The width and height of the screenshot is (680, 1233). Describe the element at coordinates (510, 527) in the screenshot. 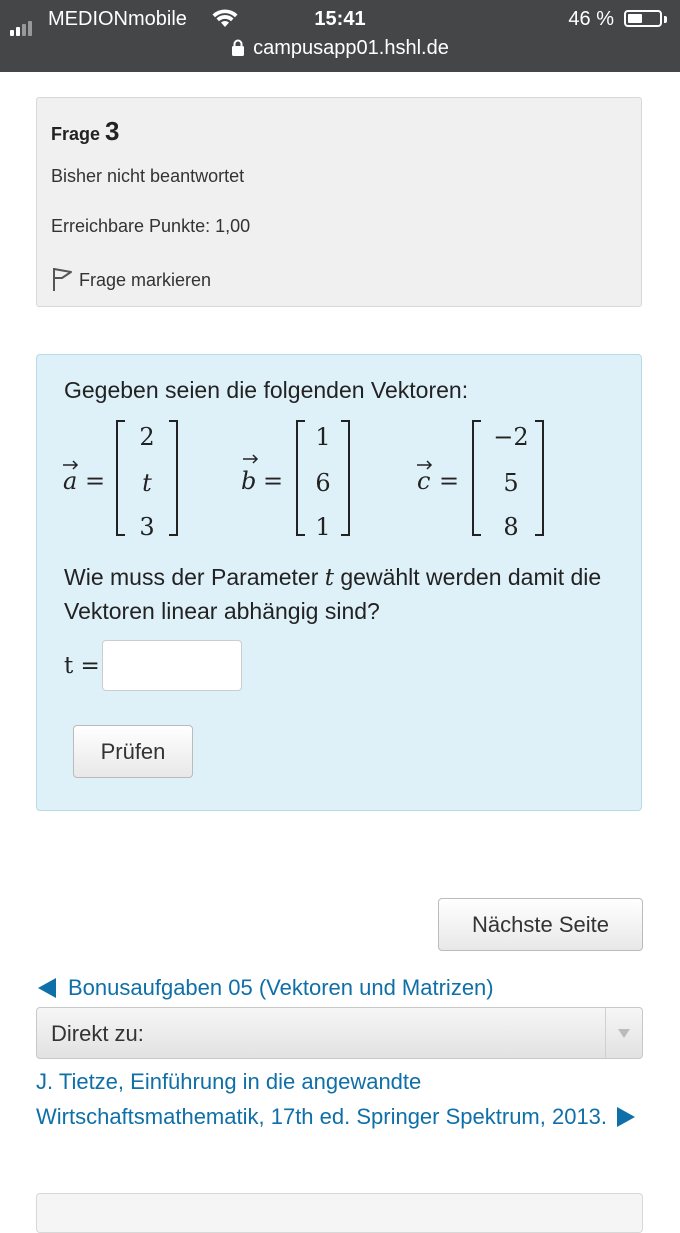

I see `vector-c-component-3: 8` at that location.